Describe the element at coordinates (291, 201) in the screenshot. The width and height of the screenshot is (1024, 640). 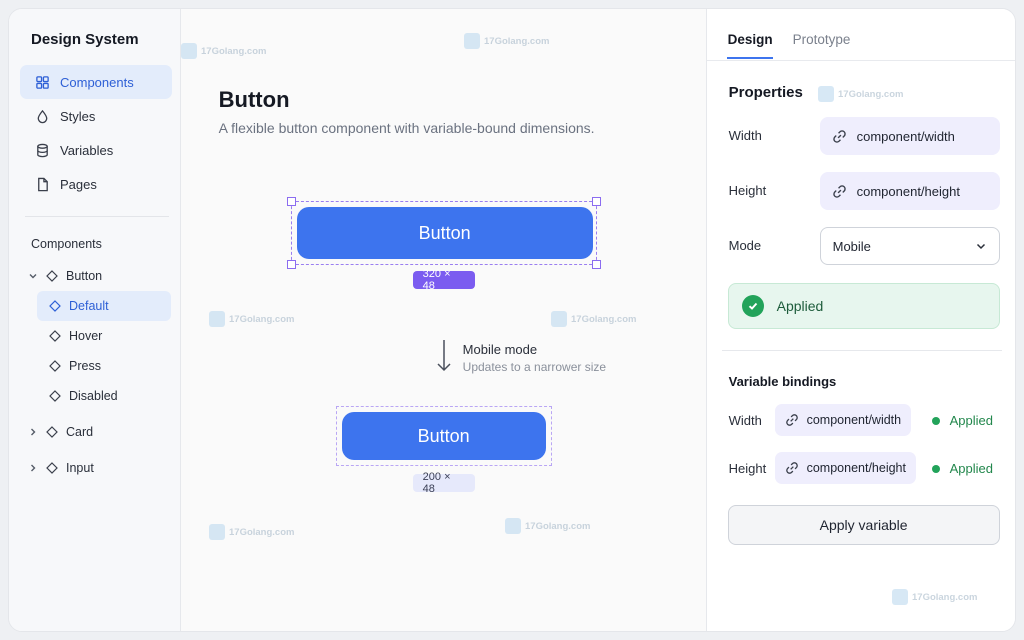
I see `resize-handle-top-left` at that location.